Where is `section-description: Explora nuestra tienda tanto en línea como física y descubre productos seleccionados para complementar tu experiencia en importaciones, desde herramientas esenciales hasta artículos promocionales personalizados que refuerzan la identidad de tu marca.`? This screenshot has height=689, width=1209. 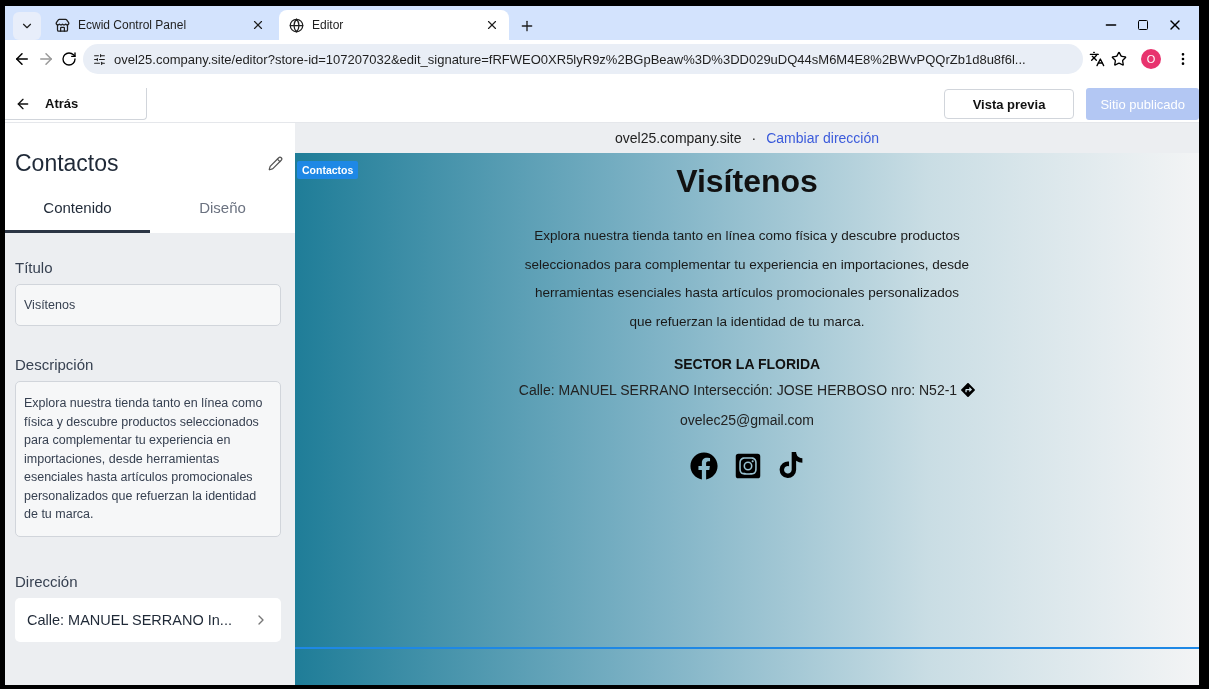
section-description: Explora nuestra tienda tanto en línea como física y descubre productos seleccionados para complementar tu experiencia en importaciones, desde herramientas esenciales hasta artículos promocionales personalizados que refuerzan la identidad de tu marca. is located at coordinates (747, 279).